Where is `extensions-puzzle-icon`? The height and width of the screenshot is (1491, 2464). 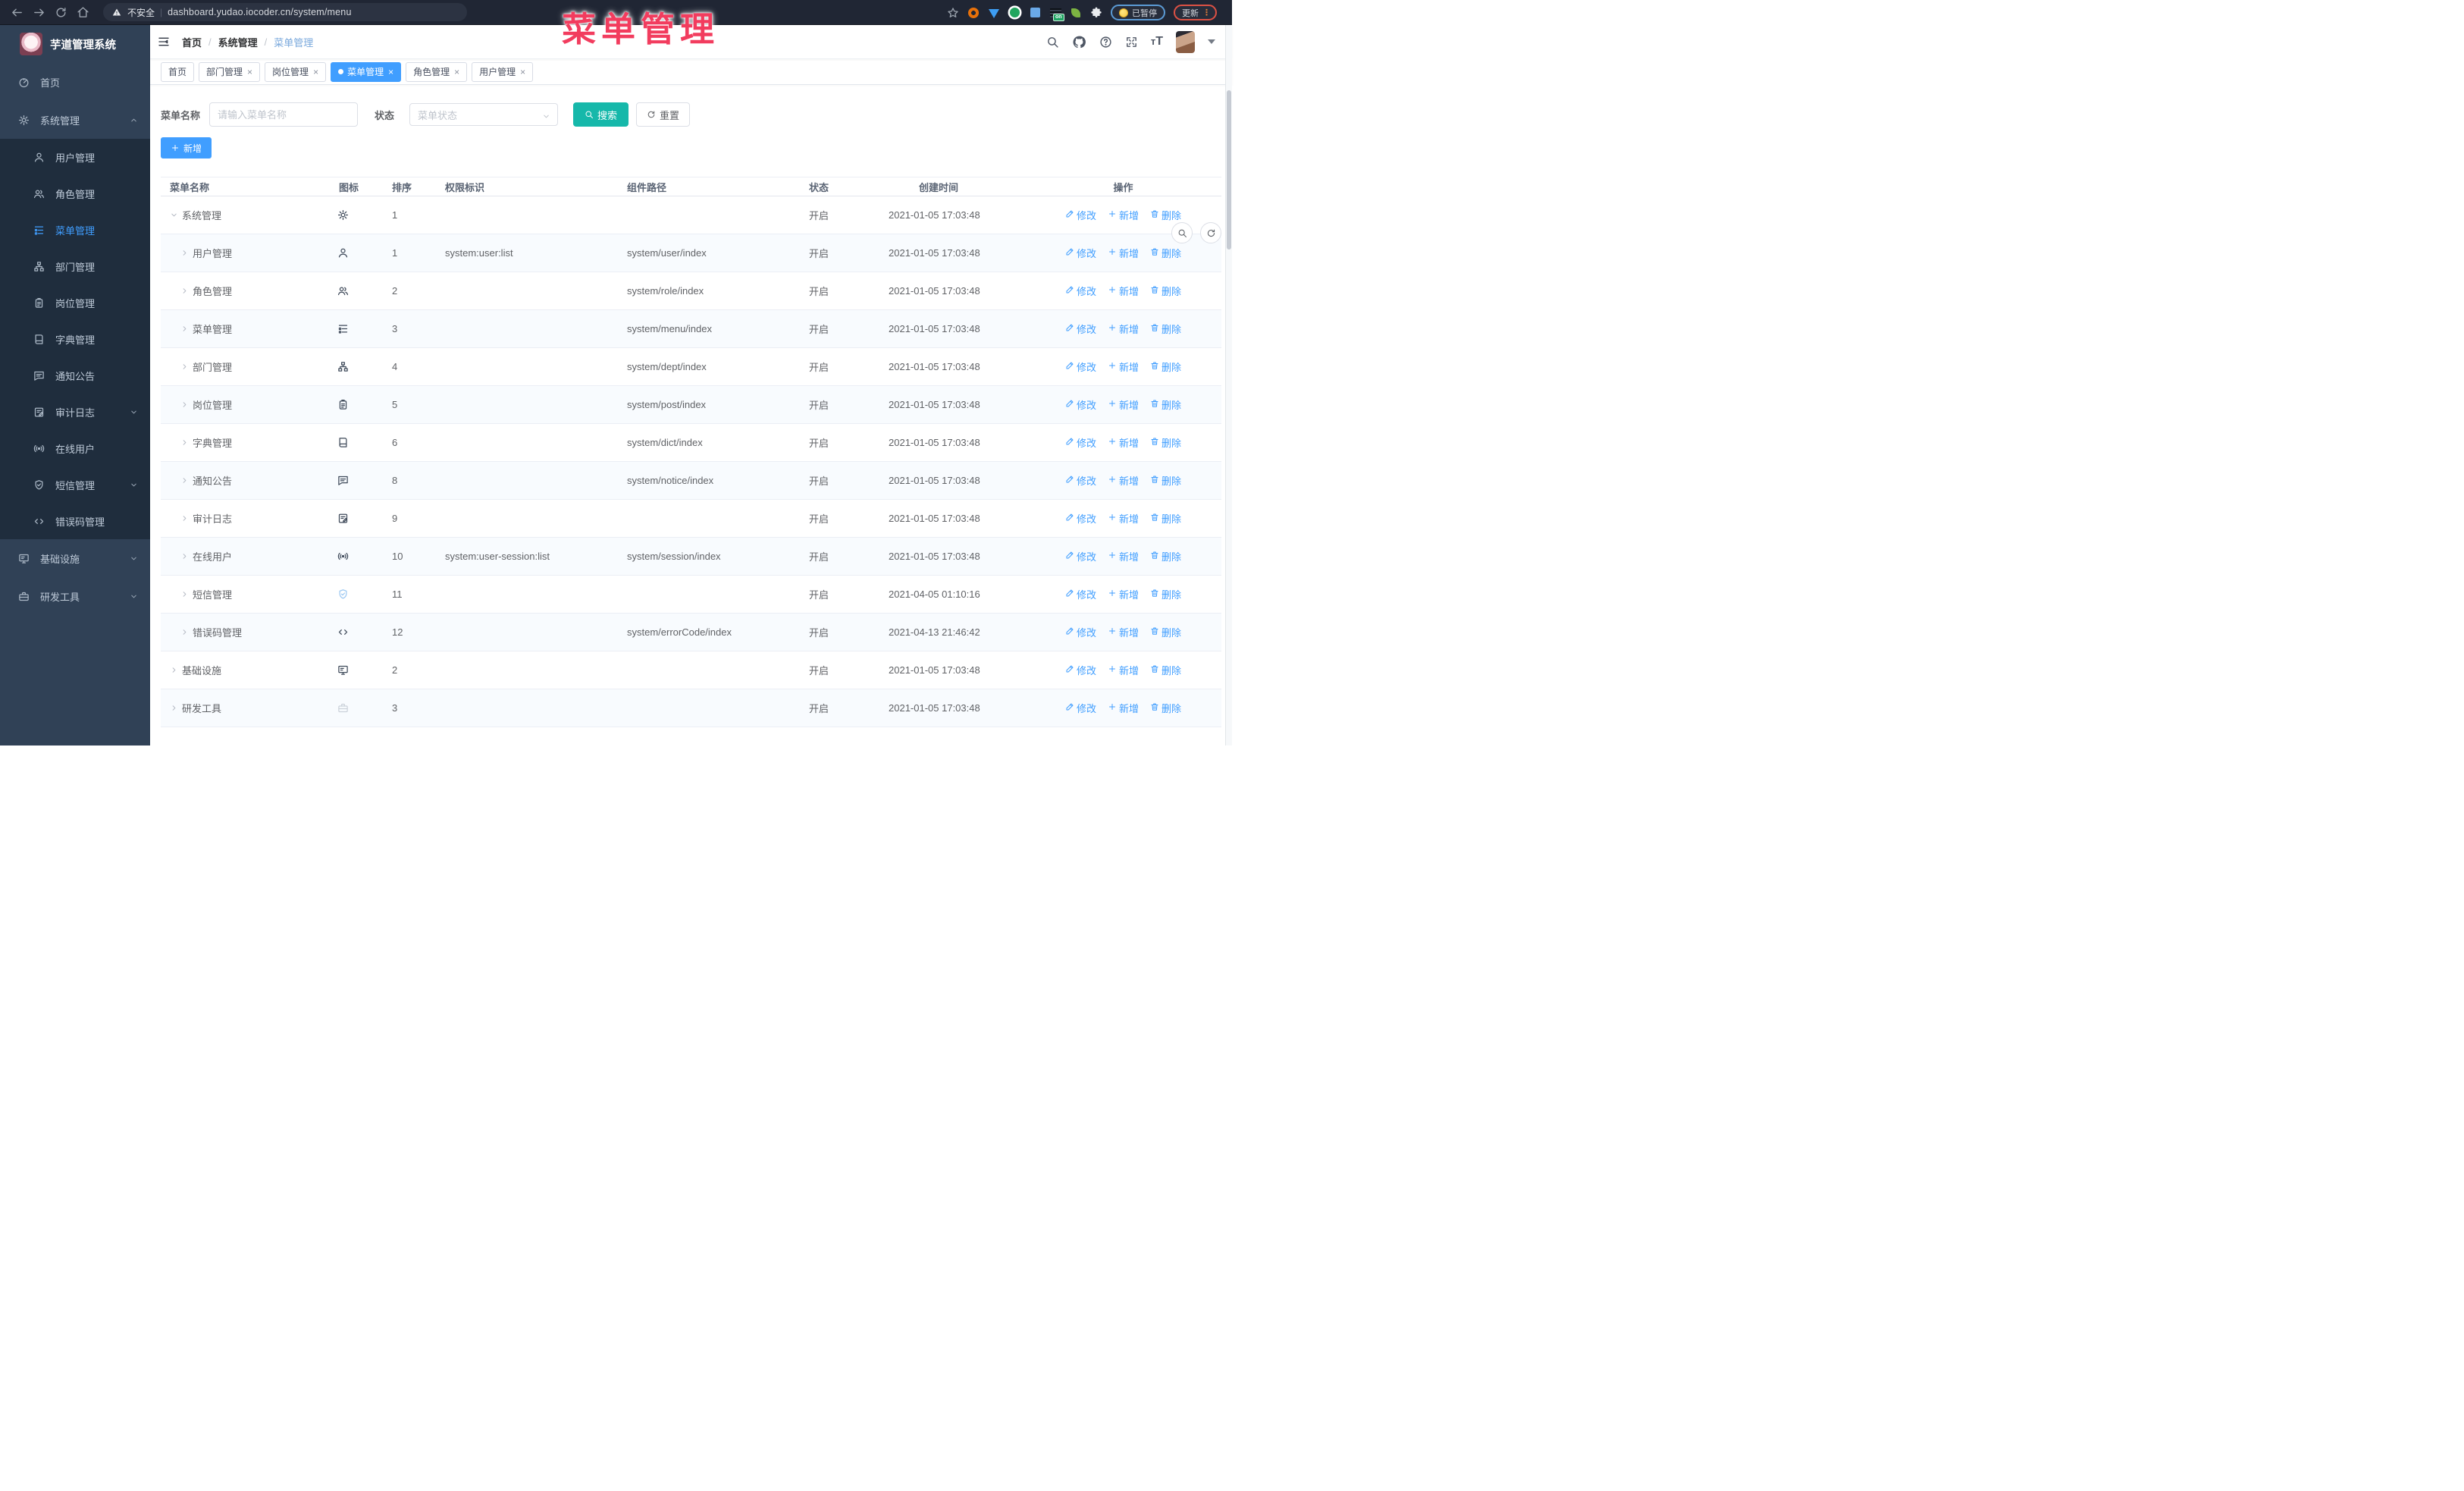 extensions-puzzle-icon is located at coordinates (1096, 13).